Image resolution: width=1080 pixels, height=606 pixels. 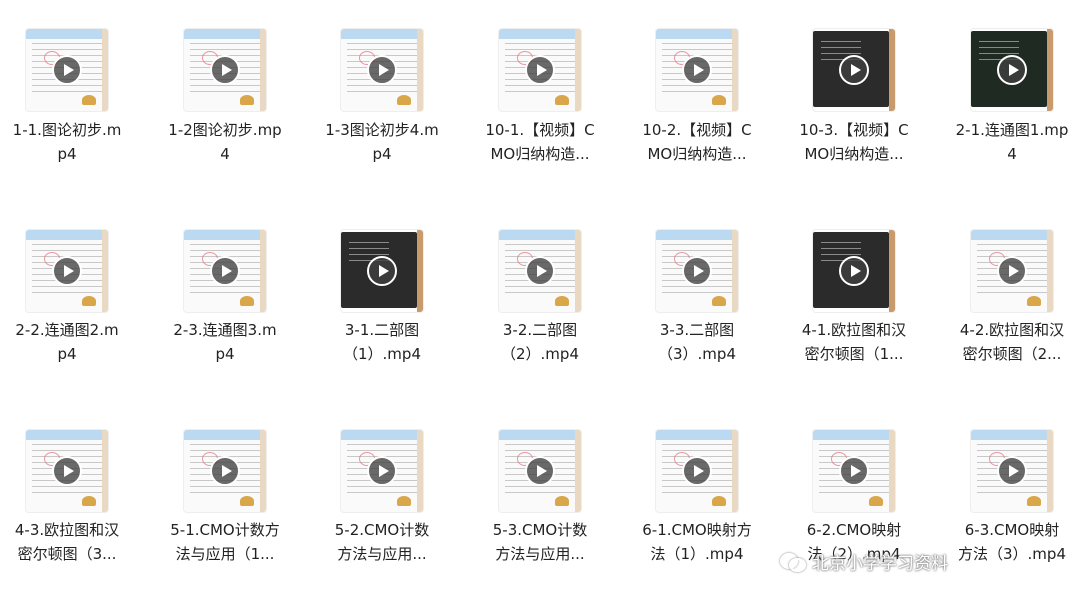 What do you see at coordinates (697, 542) in the screenshot?
I see `file-name: 6-1.CMO映射方 法（1）.mp4` at bounding box center [697, 542].